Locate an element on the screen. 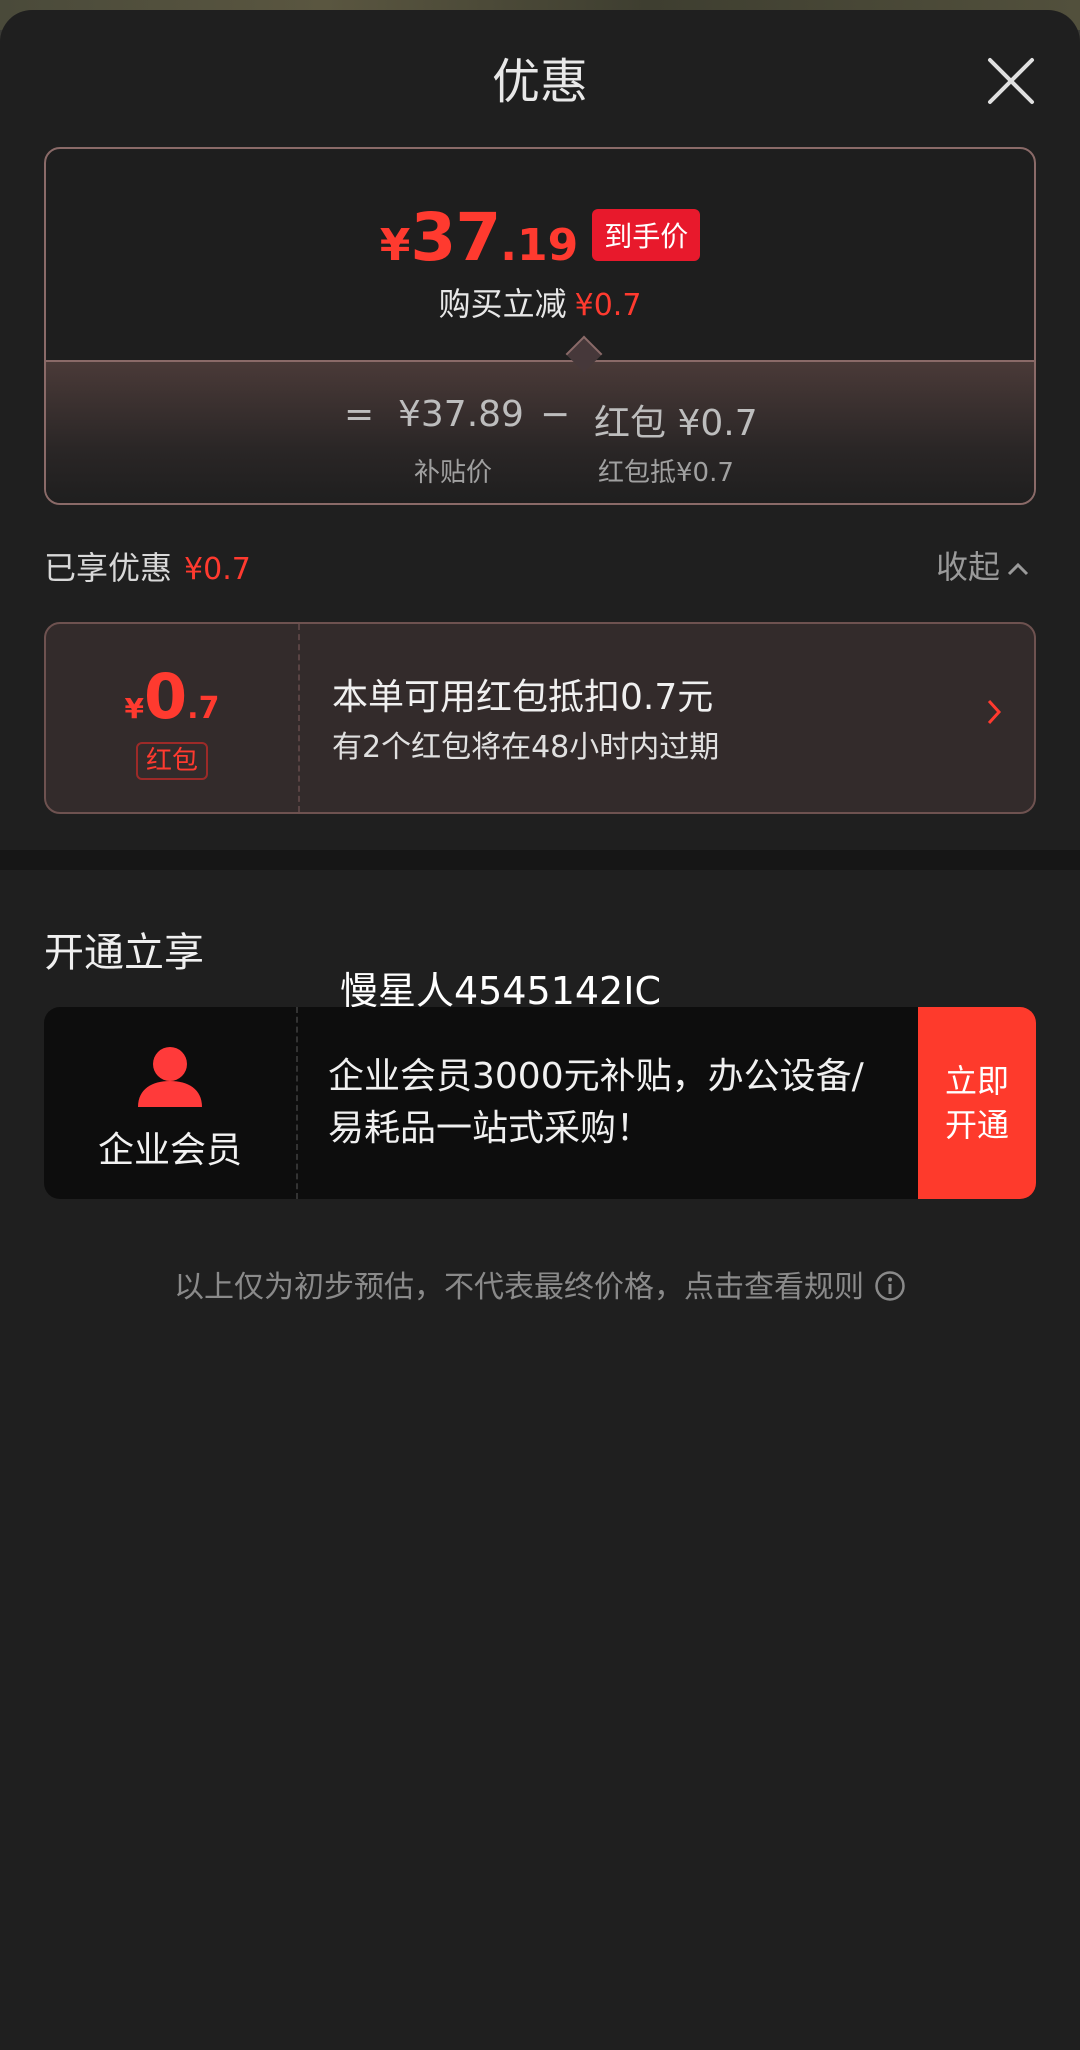 The image size is (1080, 2050). open-now-button: 立即 开通 is located at coordinates (977, 1103).